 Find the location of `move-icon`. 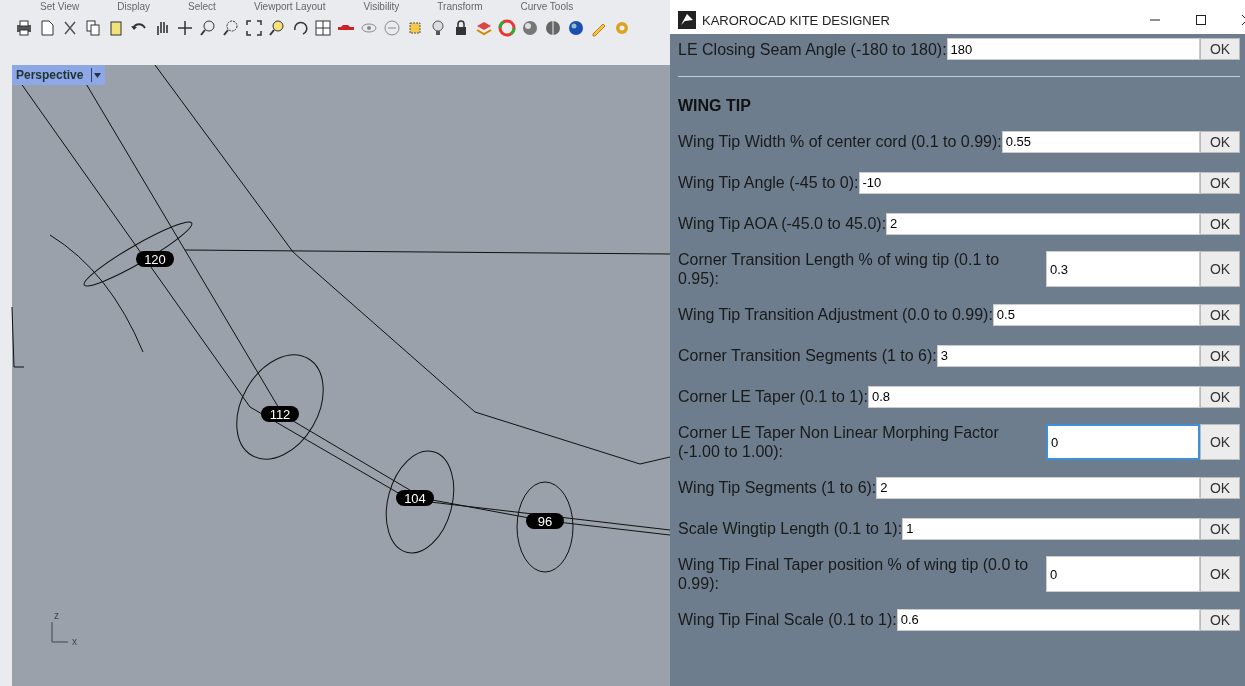

move-icon is located at coordinates (185, 28).